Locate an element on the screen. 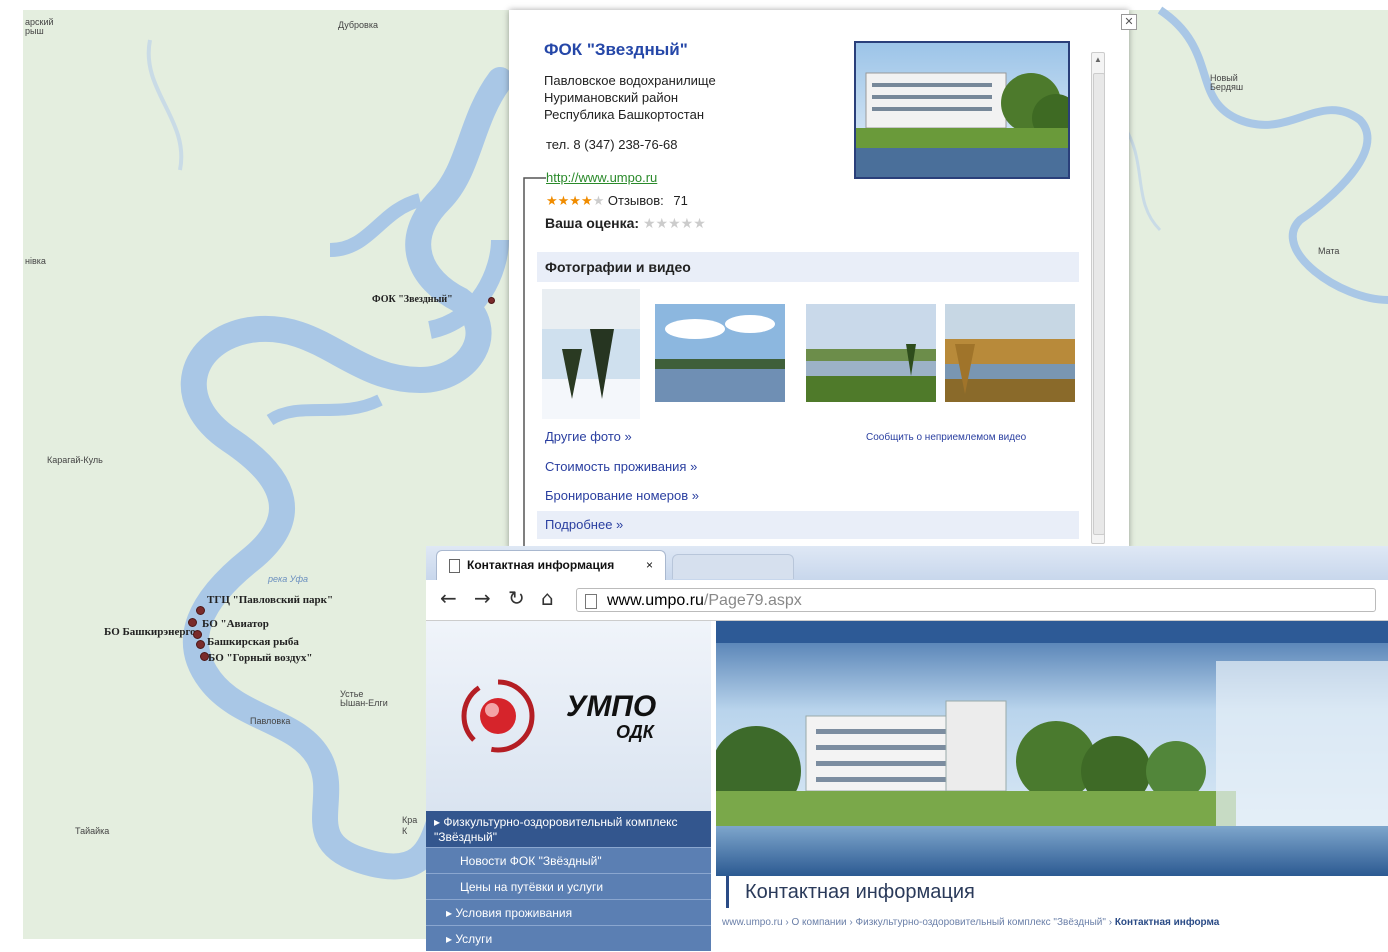  map-label-pavlovka: Павловка is located at coordinates (270, 721).